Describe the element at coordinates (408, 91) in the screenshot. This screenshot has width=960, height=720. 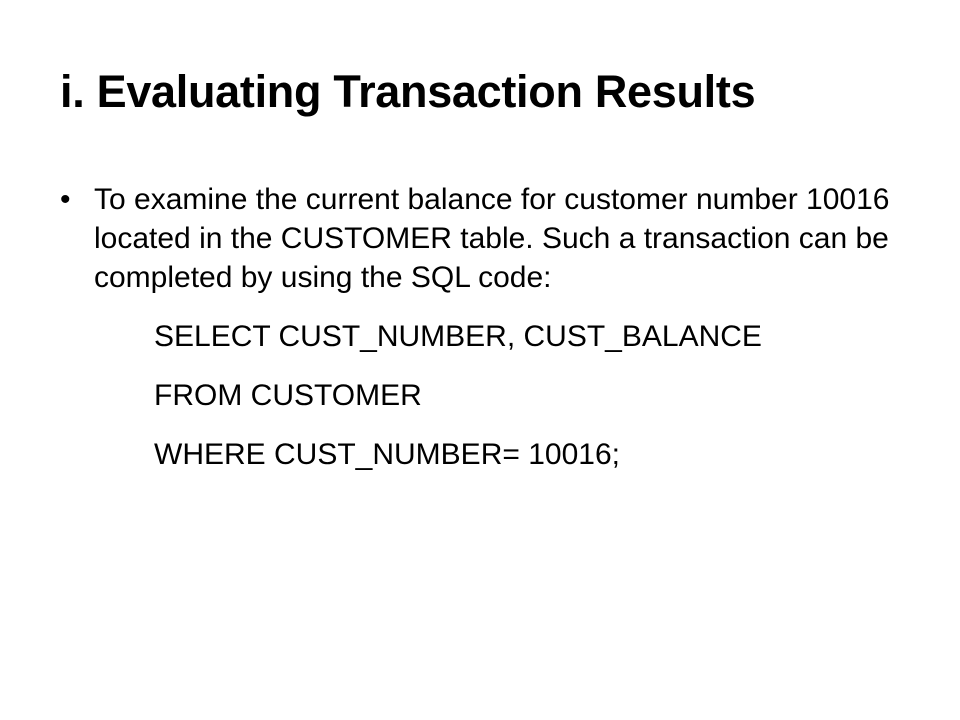
I see `slide-title: i. Evaluating Transaction Results` at that location.